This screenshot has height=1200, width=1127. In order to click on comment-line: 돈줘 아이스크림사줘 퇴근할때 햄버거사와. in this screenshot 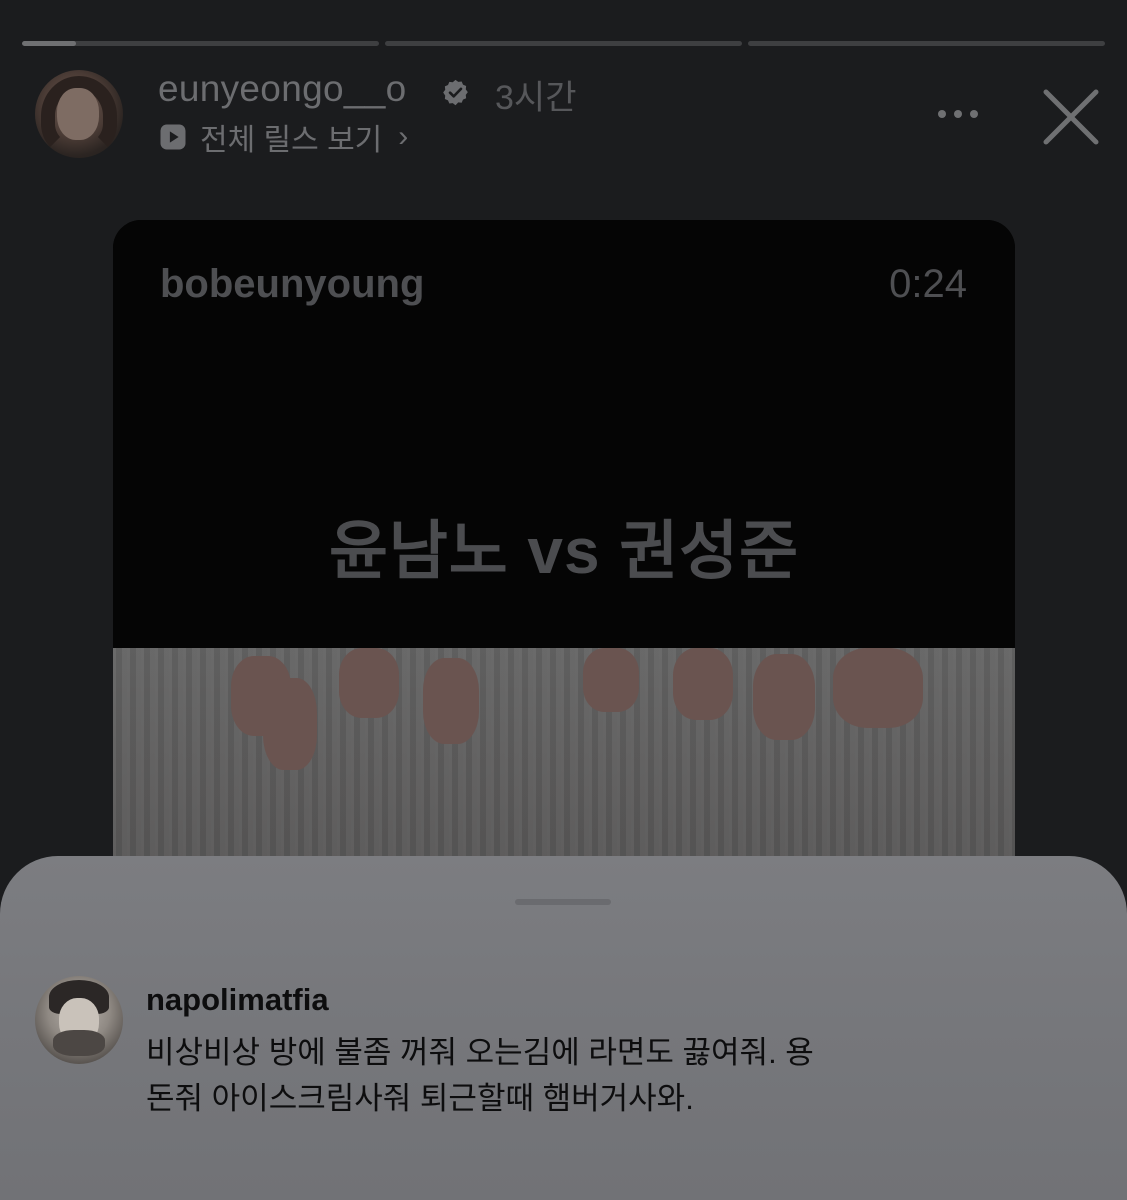, I will do `click(420, 1098)`.